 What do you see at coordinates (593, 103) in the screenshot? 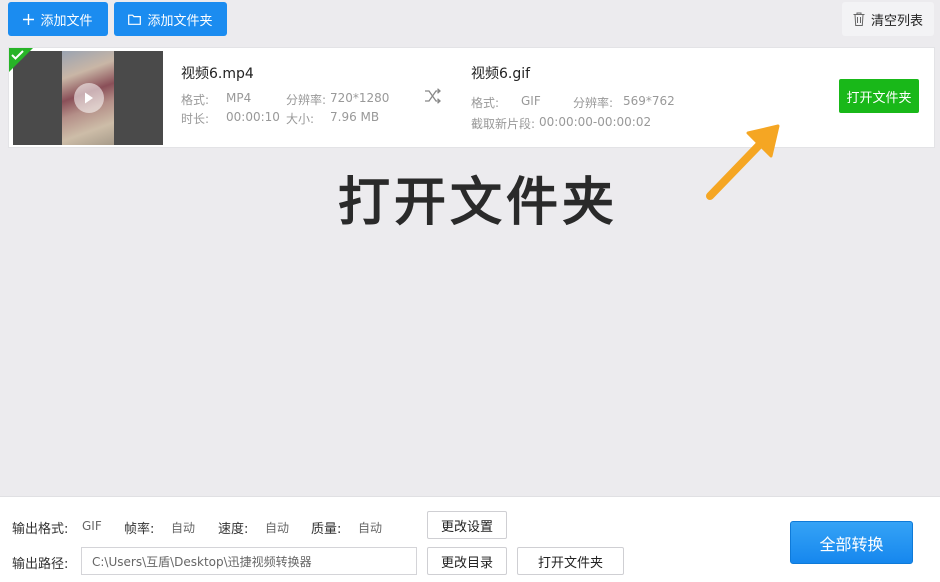
I see `output-resolution-label: 分辨率:` at bounding box center [593, 103].